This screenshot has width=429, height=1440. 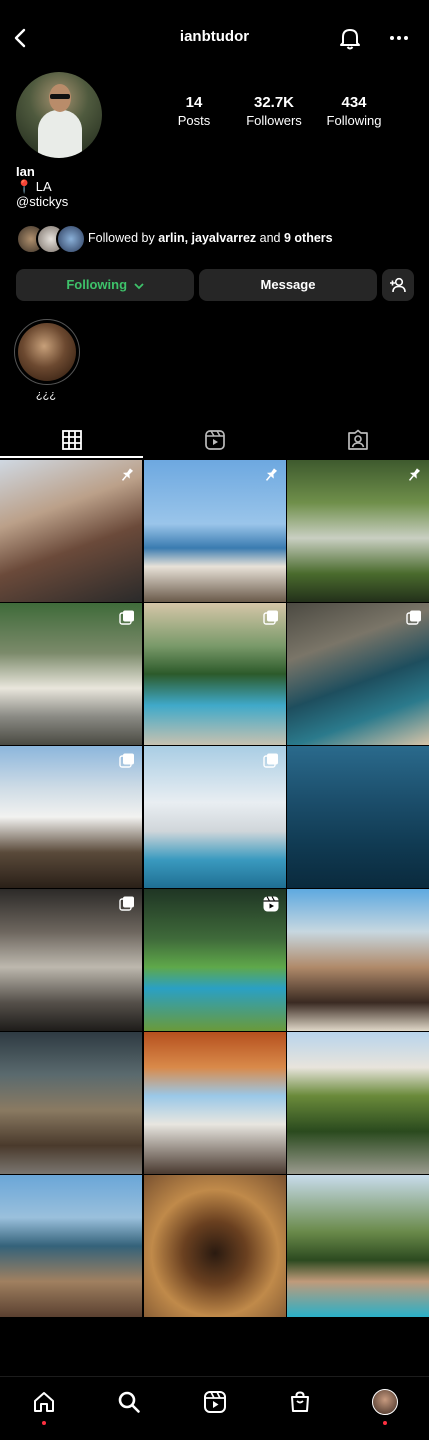 What do you see at coordinates (123, 238) in the screenshot?
I see `followed-by-prefix: Followed by` at bounding box center [123, 238].